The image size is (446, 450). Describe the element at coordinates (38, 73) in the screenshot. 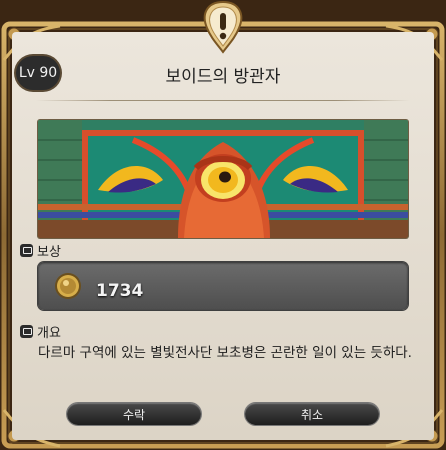

I see `quest-level-badge: Lv 90` at that location.